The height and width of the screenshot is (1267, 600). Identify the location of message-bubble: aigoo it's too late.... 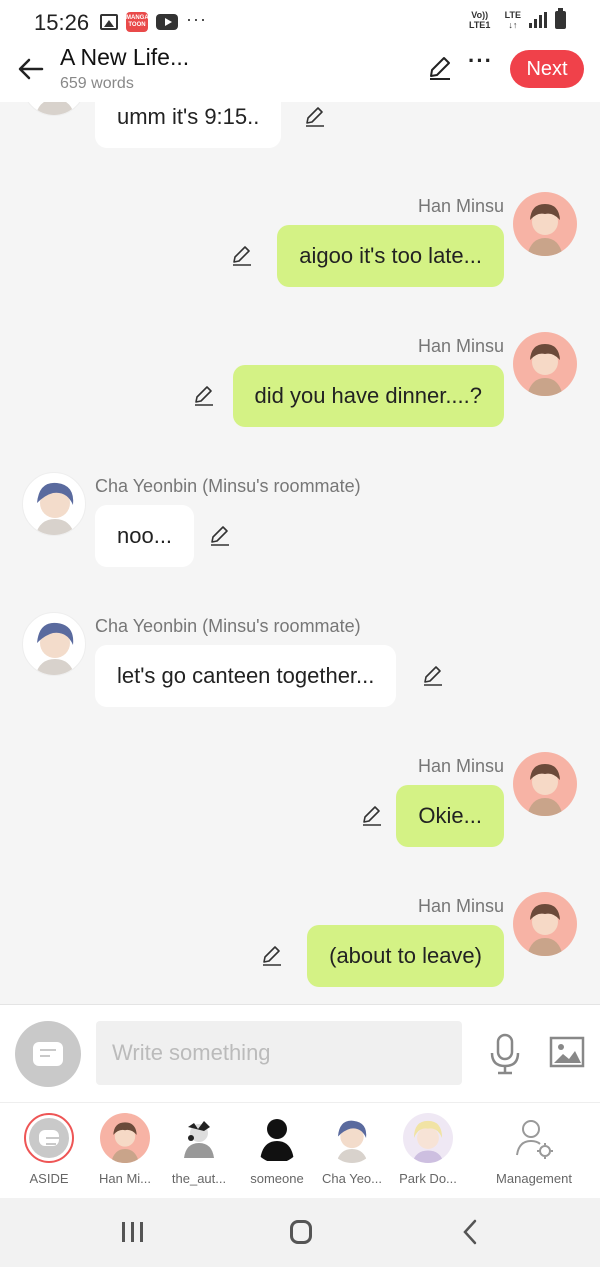
(390, 256).